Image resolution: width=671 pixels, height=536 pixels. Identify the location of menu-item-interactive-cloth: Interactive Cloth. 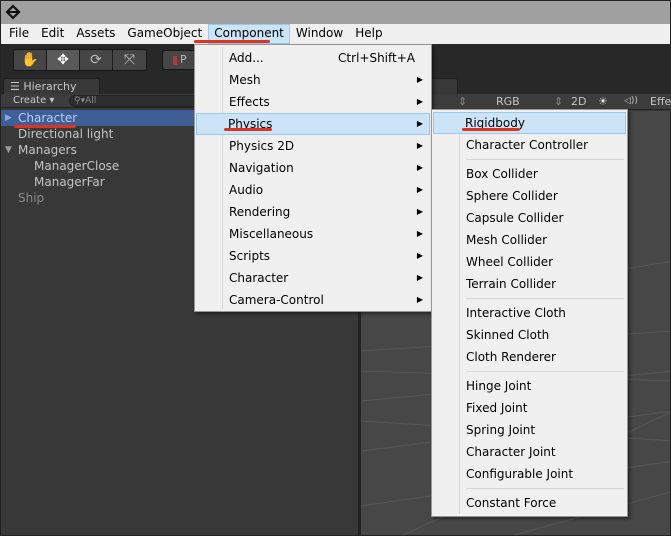
(529, 313).